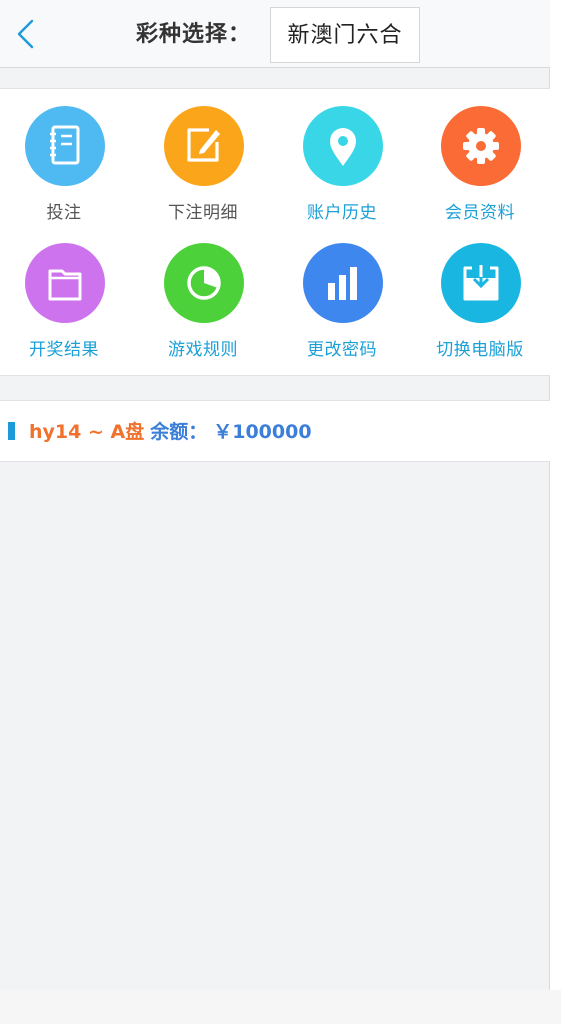 This screenshot has width=561, height=1024. Describe the element at coordinates (64, 350) in the screenshot. I see `menu-item-label: 开奖结果` at that location.